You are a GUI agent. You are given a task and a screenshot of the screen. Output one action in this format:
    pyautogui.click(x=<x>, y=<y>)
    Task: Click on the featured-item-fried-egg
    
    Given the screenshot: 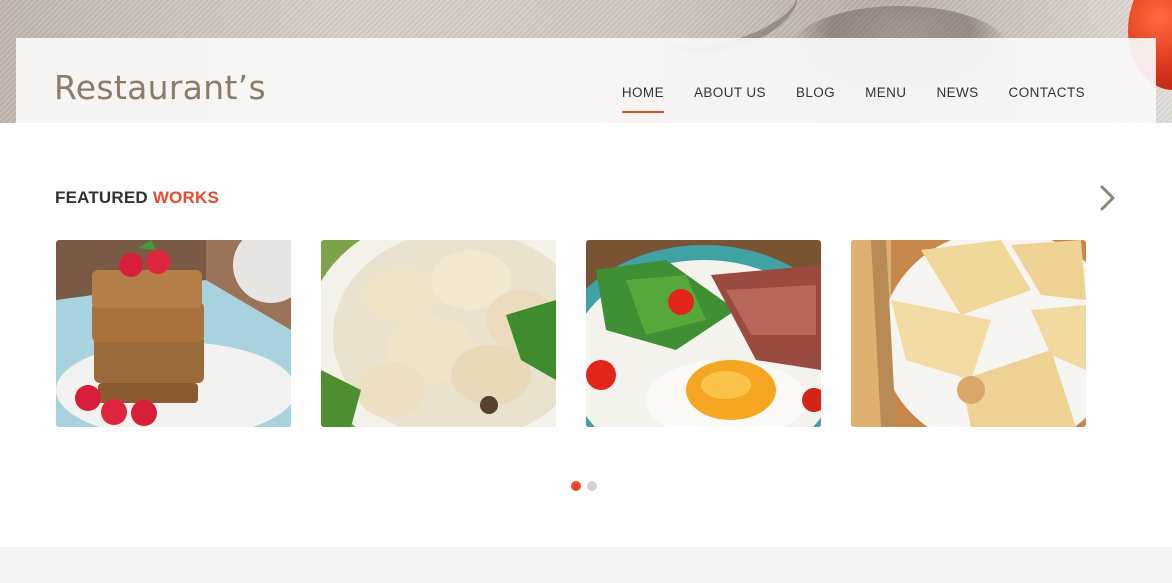 What is the action you would take?
    pyautogui.click(x=703, y=333)
    